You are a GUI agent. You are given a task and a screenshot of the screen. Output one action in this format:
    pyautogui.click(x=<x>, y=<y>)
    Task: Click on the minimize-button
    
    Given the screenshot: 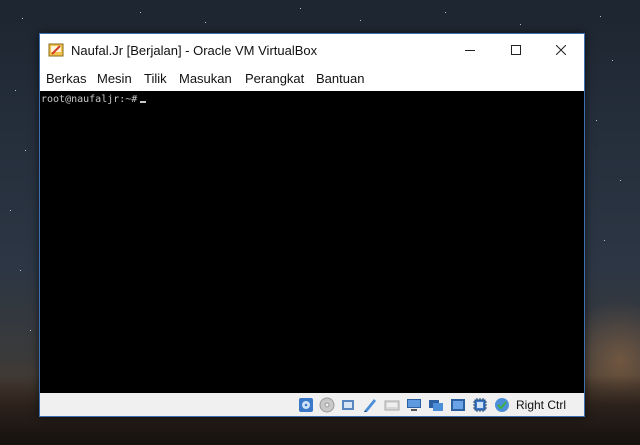 What is the action you would take?
    pyautogui.click(x=470, y=50)
    